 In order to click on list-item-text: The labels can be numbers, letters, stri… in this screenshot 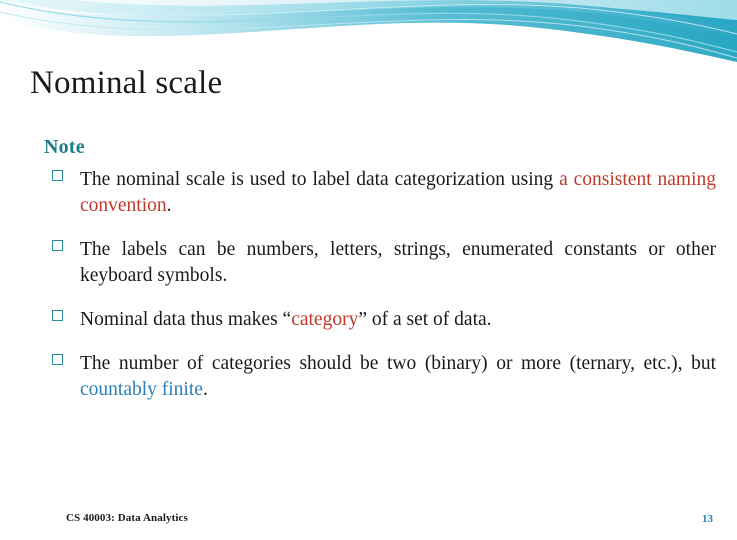, I will do `click(398, 263)`.